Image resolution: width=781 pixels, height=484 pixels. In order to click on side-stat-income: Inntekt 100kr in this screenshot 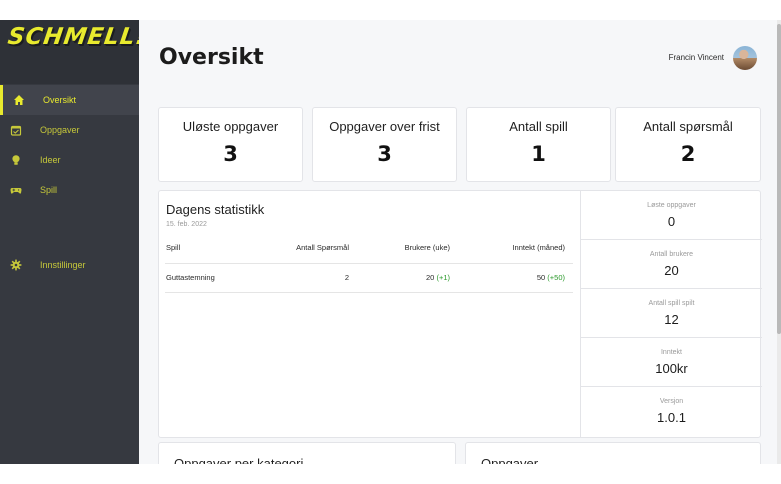, I will do `click(671, 362)`.